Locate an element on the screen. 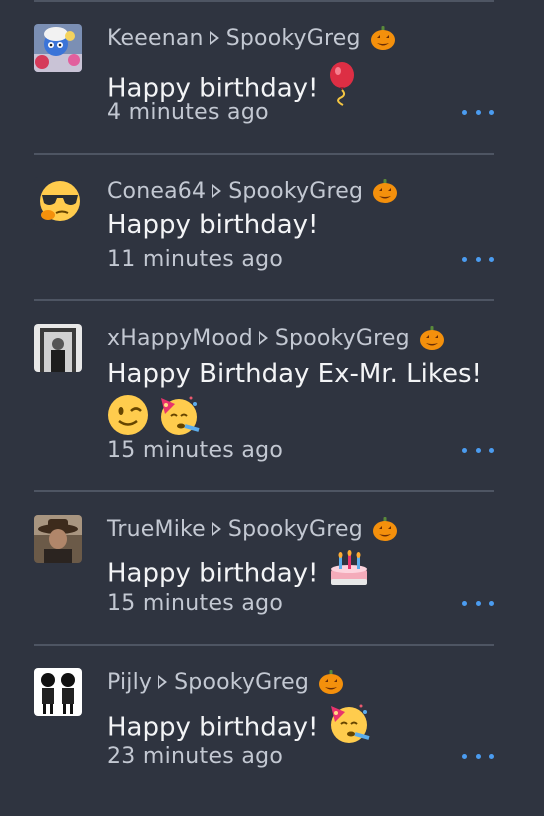 The height and width of the screenshot is (816, 544). timestamp: 23 minutes ago is located at coordinates (195, 756).